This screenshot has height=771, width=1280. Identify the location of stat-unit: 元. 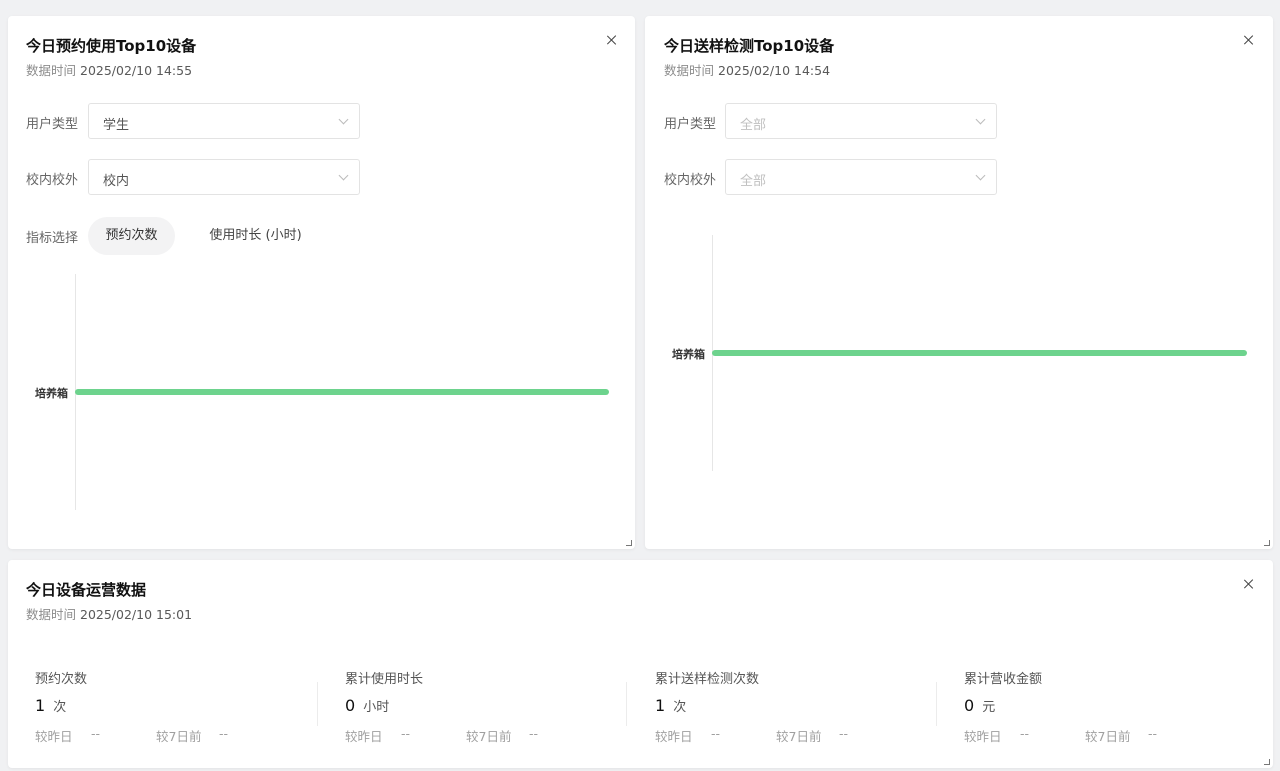
(989, 707).